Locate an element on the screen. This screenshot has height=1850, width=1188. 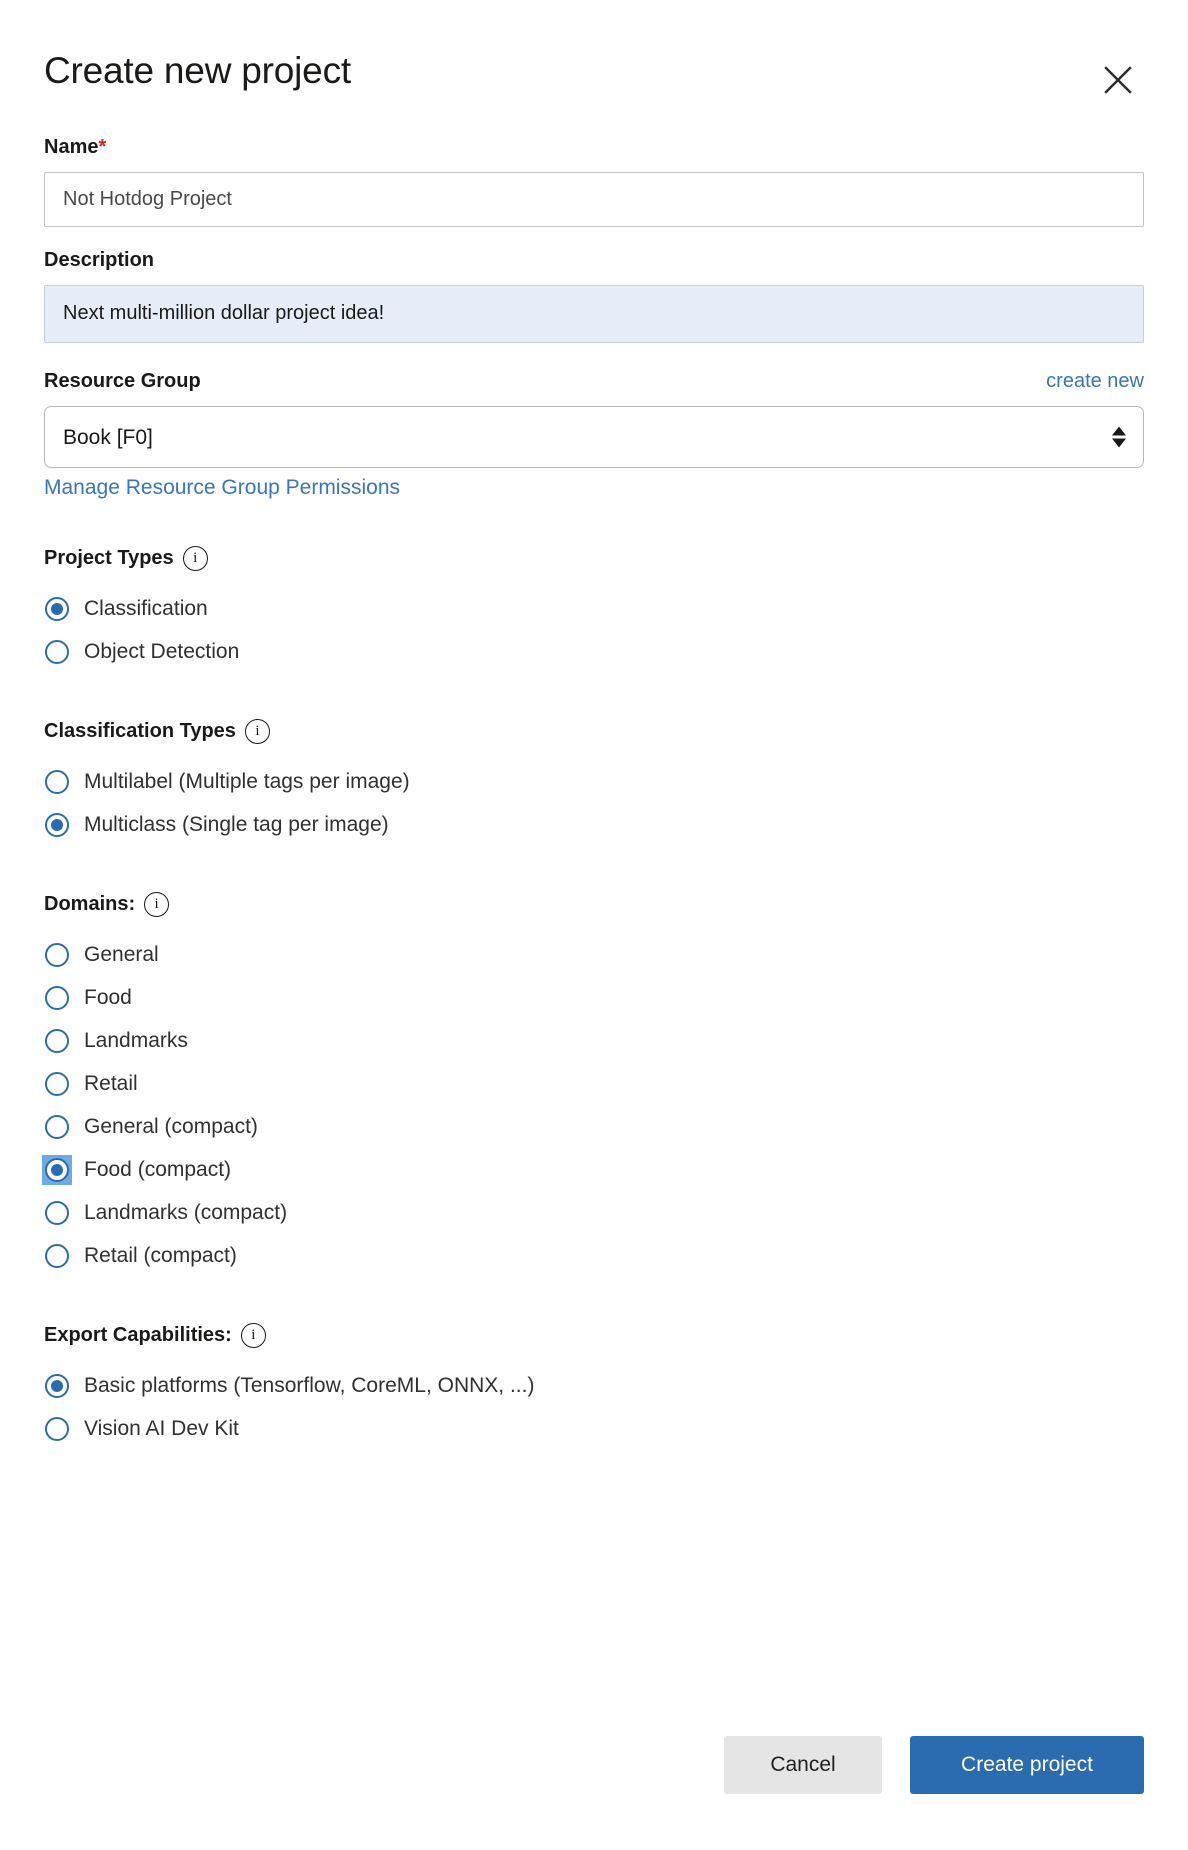
name-label-text: Name is located at coordinates (71, 147).